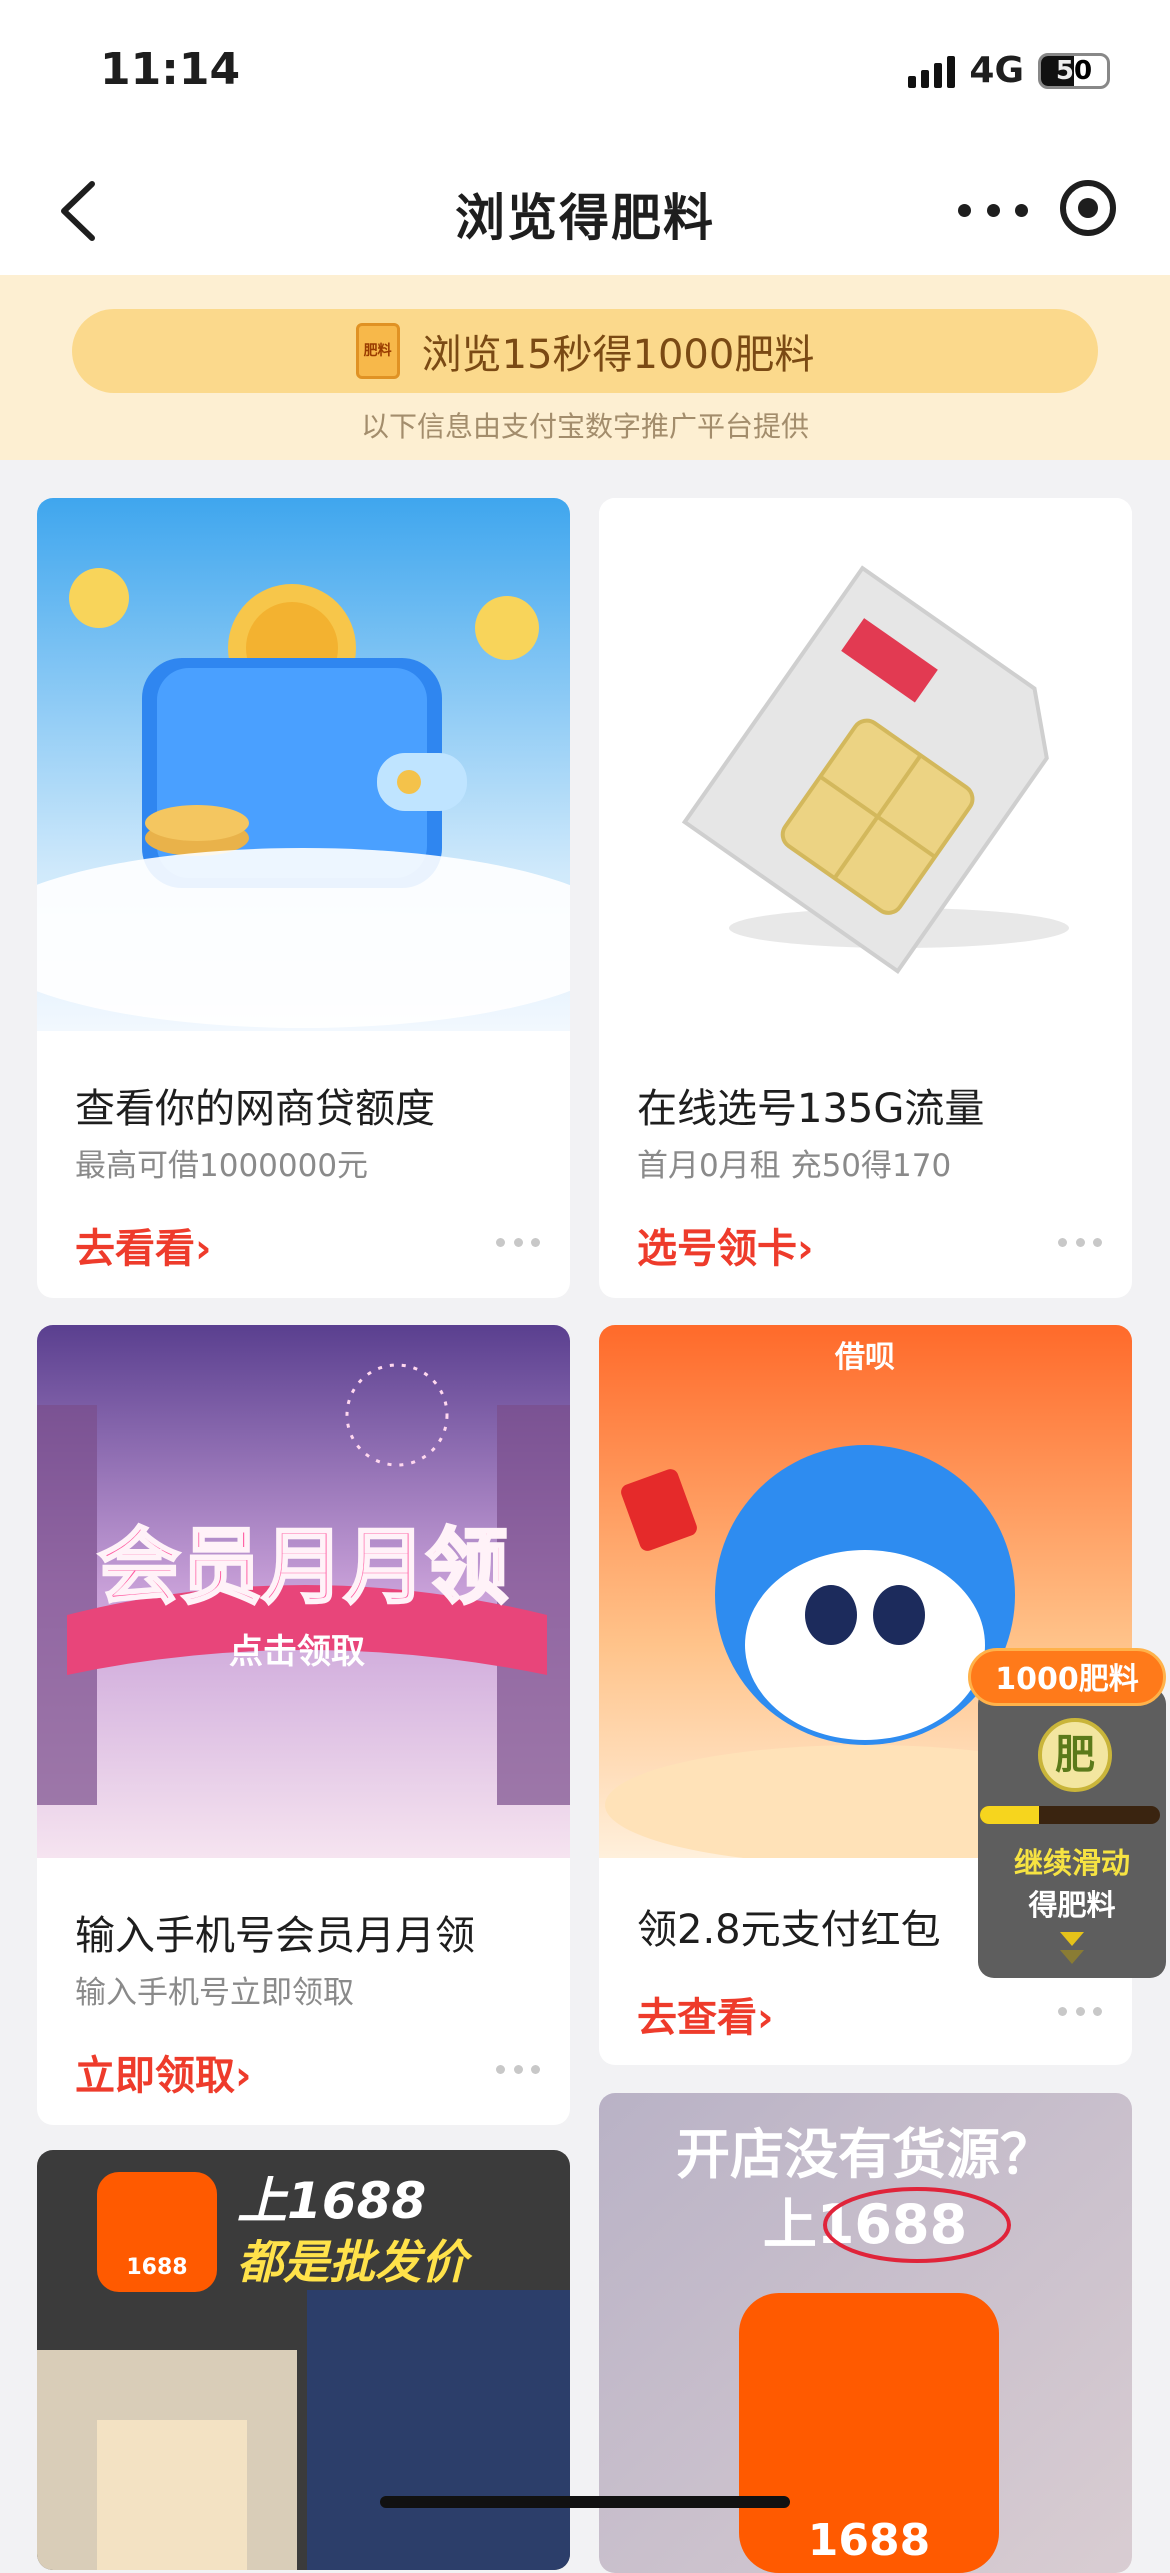 This screenshot has height=2573, width=1170. Describe the element at coordinates (996, 70) in the screenshot. I see `network-label: 4G` at that location.